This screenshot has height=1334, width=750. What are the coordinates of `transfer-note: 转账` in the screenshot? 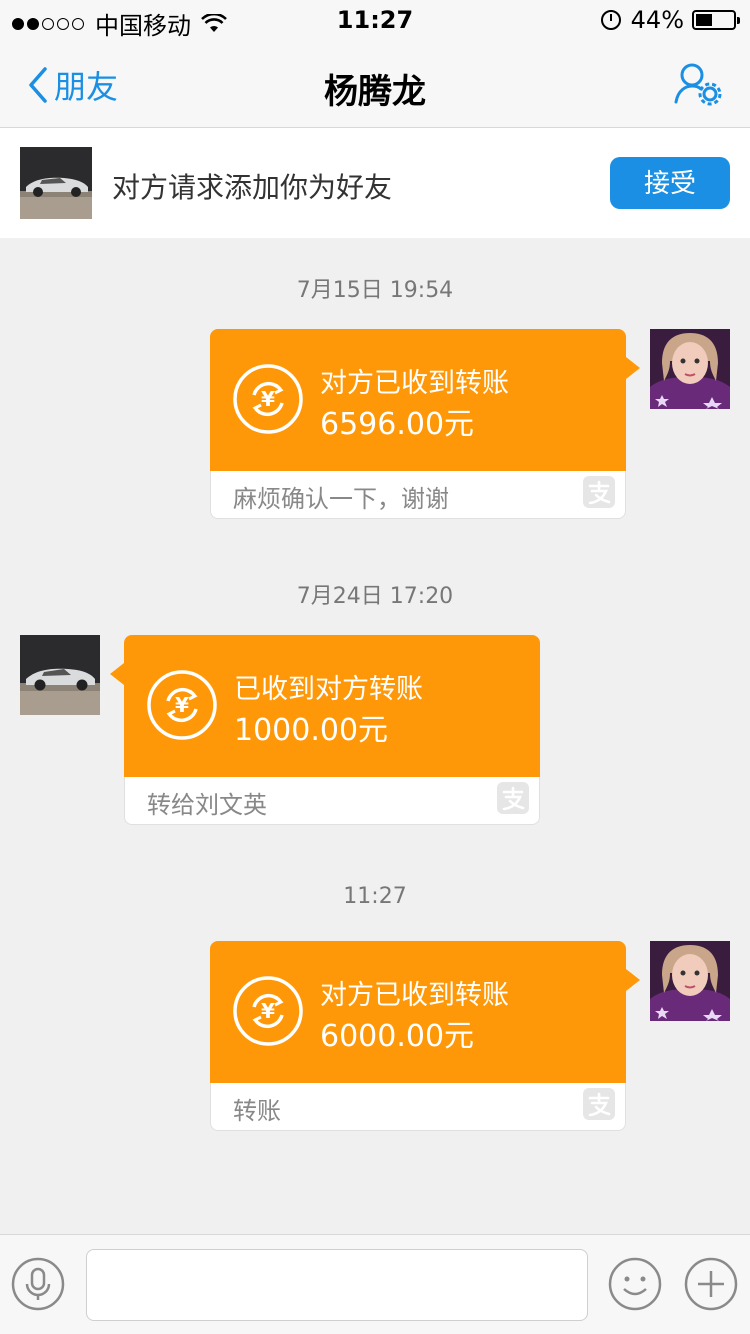 It's located at (257, 1111).